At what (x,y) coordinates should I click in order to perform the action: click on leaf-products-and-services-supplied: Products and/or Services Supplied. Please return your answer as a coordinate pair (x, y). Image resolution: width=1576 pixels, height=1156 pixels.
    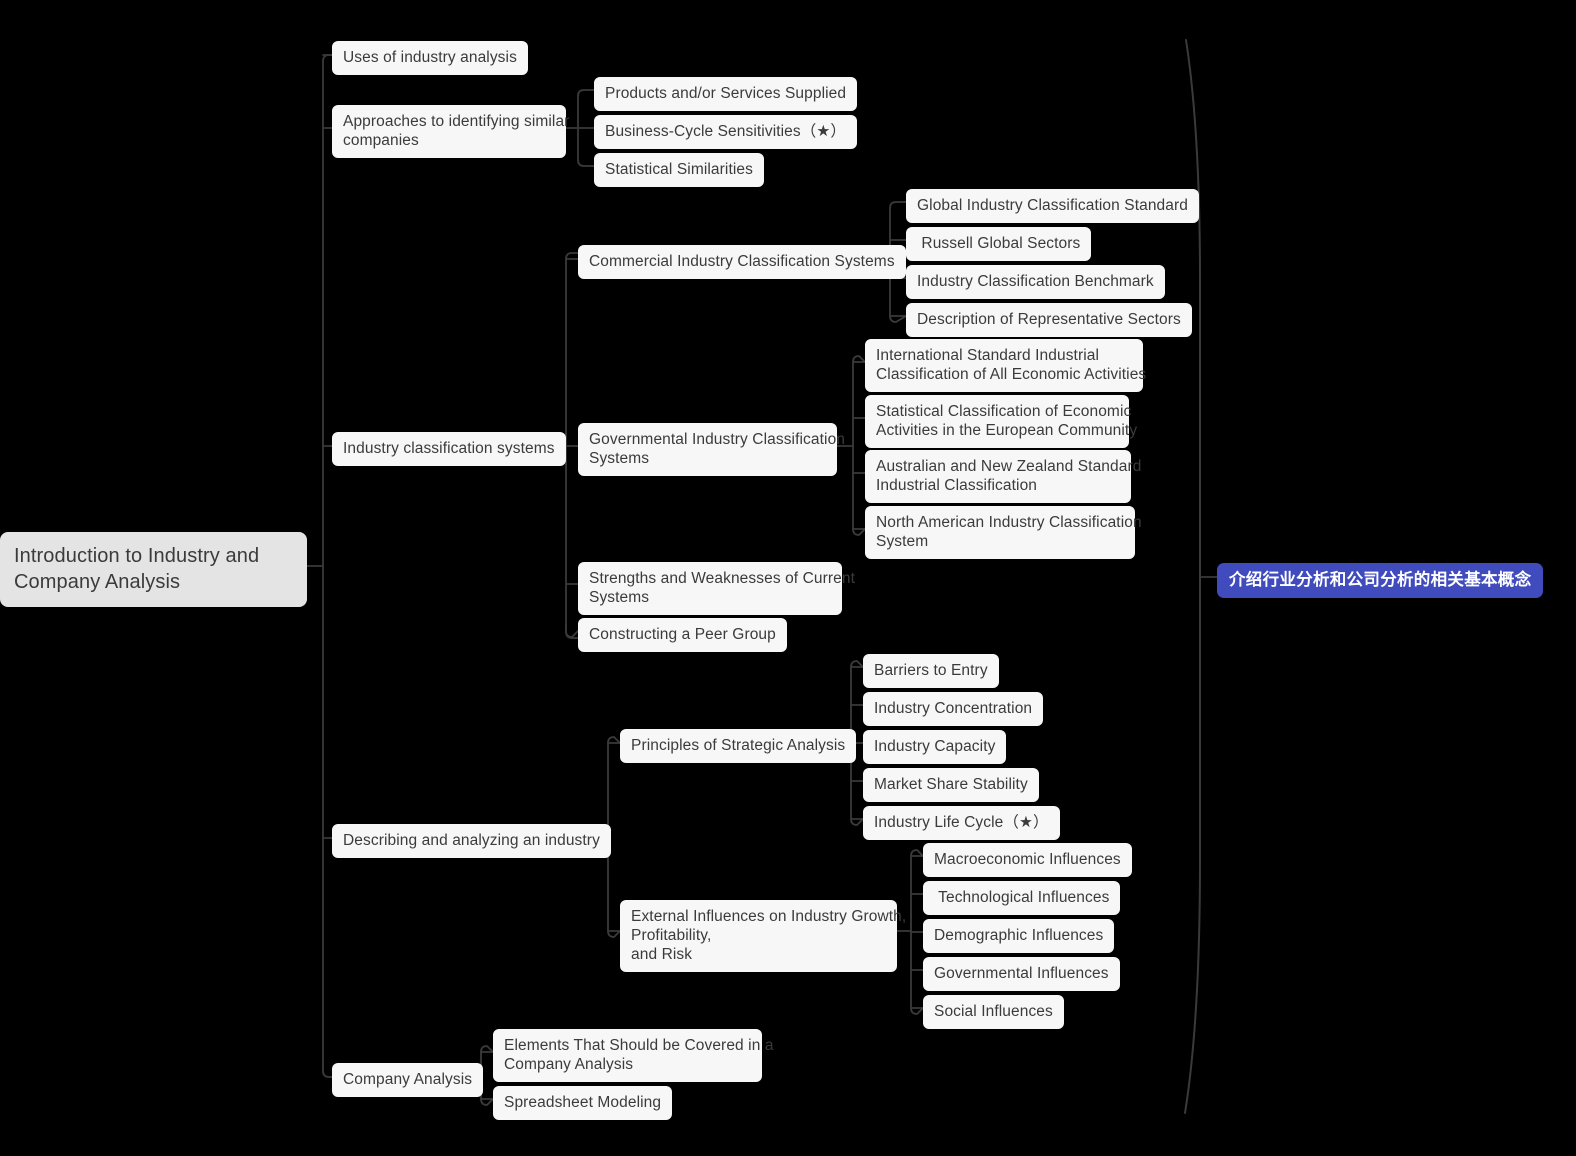
    Looking at the image, I should click on (726, 94).